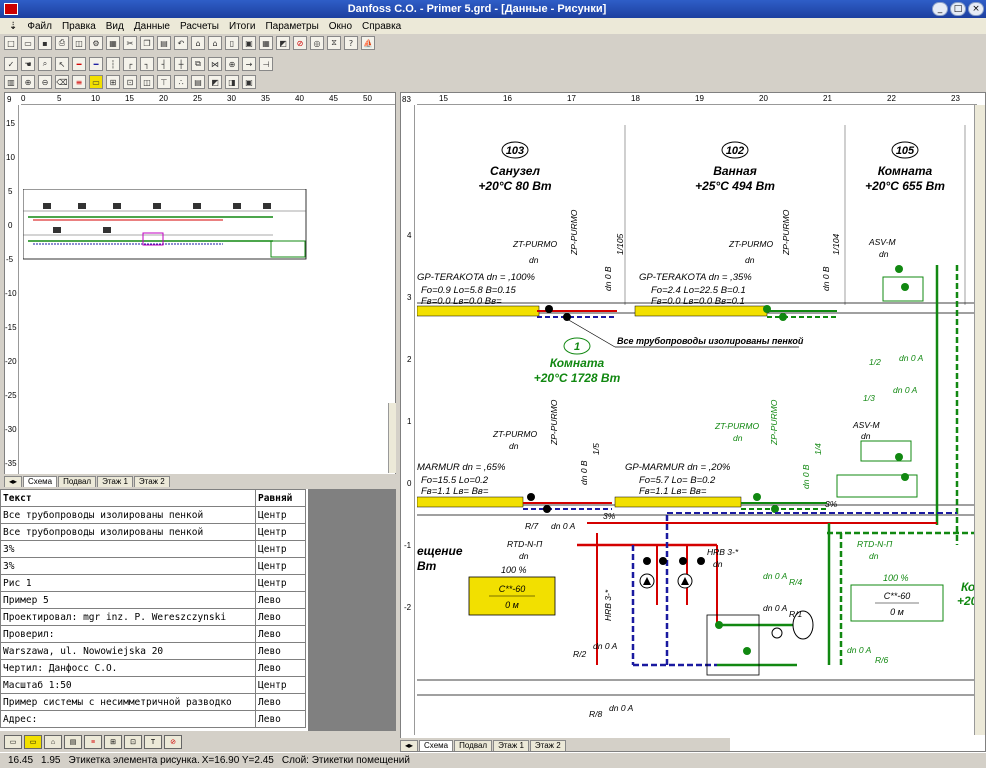 The width and height of the screenshot is (986, 768). Describe the element at coordinates (128, 600) in the screenshot. I see `cell-text: Пример 5` at that location.